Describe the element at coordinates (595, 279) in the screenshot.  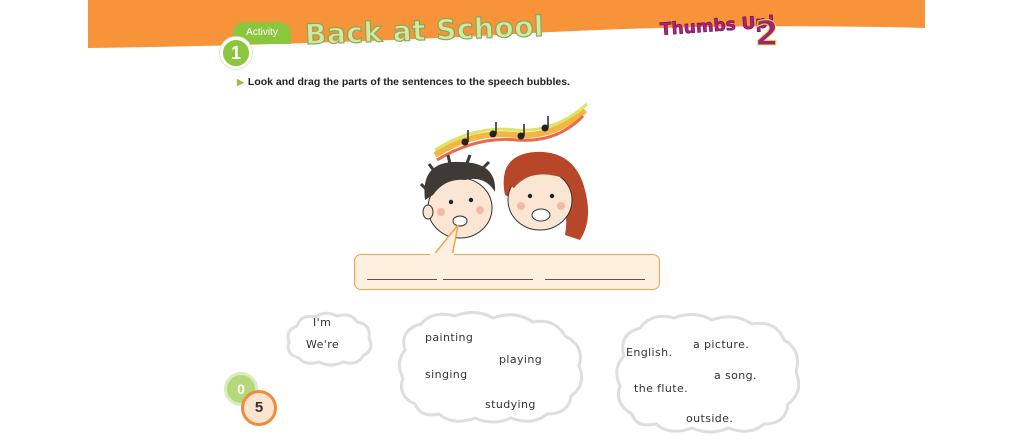
I see `answer-blank-object` at that location.